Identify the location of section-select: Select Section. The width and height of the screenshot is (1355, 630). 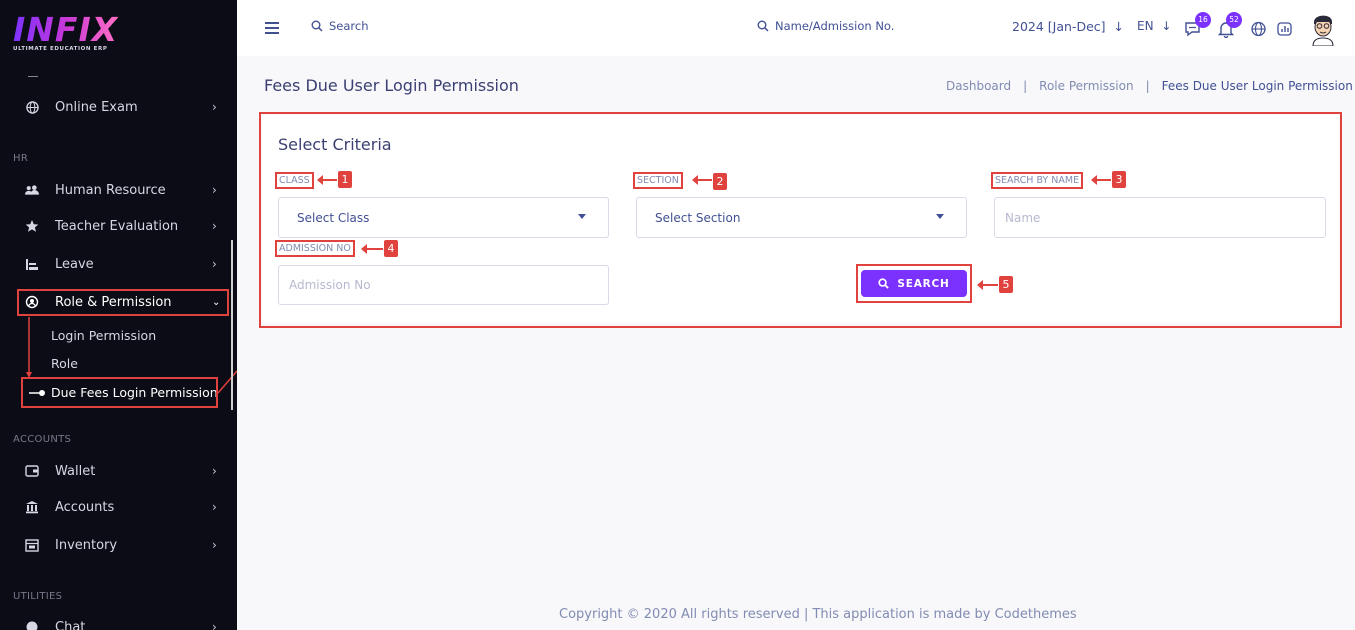
(801, 217).